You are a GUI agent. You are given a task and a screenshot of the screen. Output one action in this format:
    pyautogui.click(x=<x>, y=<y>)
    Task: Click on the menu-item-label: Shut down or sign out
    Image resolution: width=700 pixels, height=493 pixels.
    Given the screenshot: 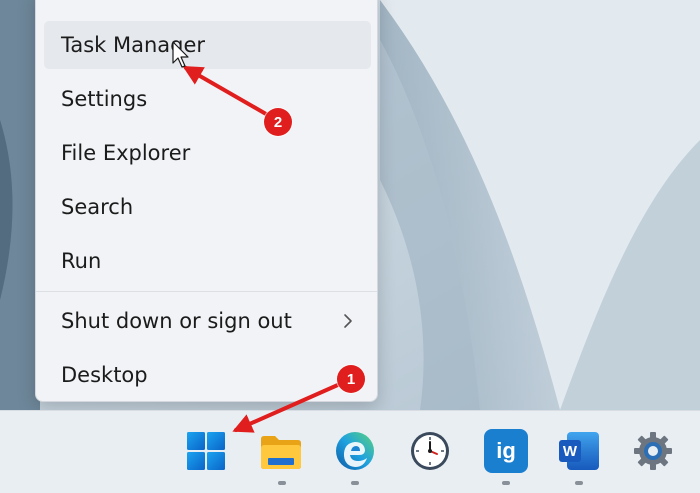 What is the action you would take?
    pyautogui.click(x=176, y=321)
    